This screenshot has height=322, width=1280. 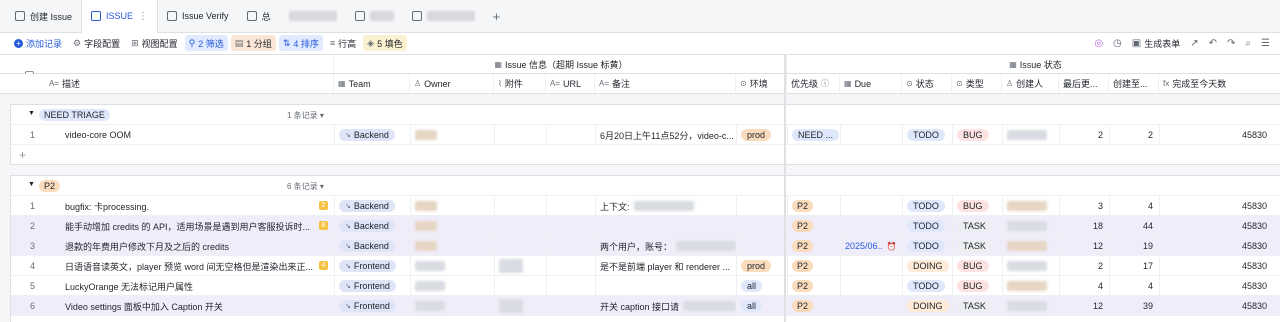 What do you see at coordinates (1134, 246) in the screenshot?
I see `cell-created-days: 19` at bounding box center [1134, 246].